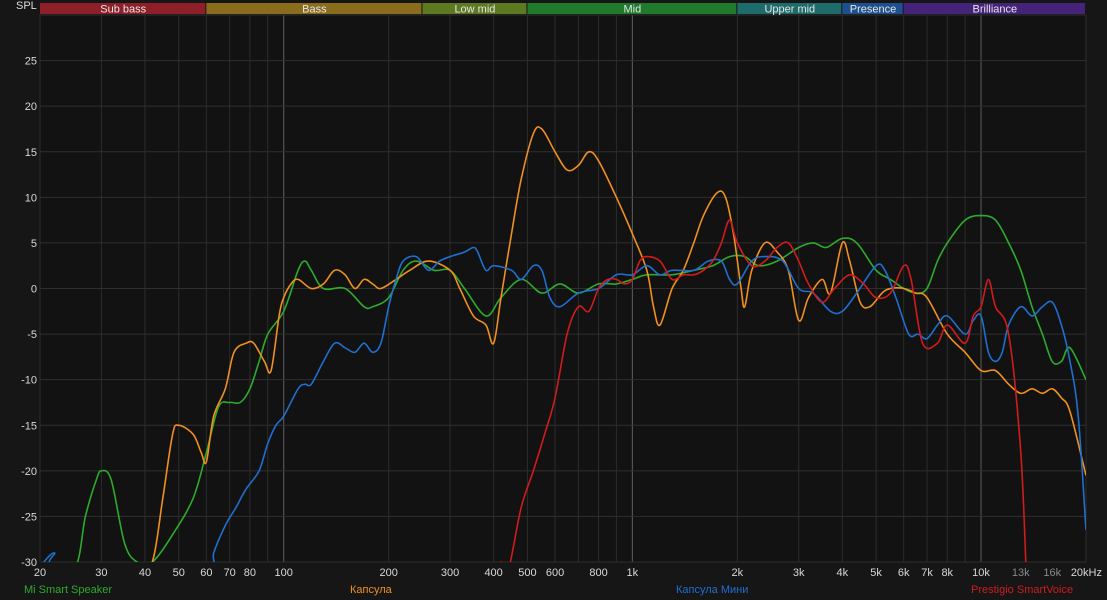 The image size is (1107, 600). What do you see at coordinates (1052, 573) in the screenshot?
I see `x-tick-label: 16k` at bounding box center [1052, 573].